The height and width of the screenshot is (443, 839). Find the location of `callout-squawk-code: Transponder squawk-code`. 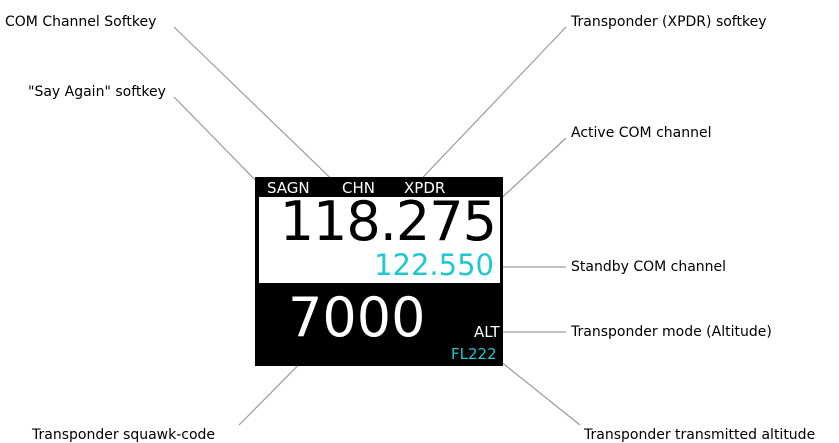

callout-squawk-code: Transponder squawk-code is located at coordinates (124, 435).